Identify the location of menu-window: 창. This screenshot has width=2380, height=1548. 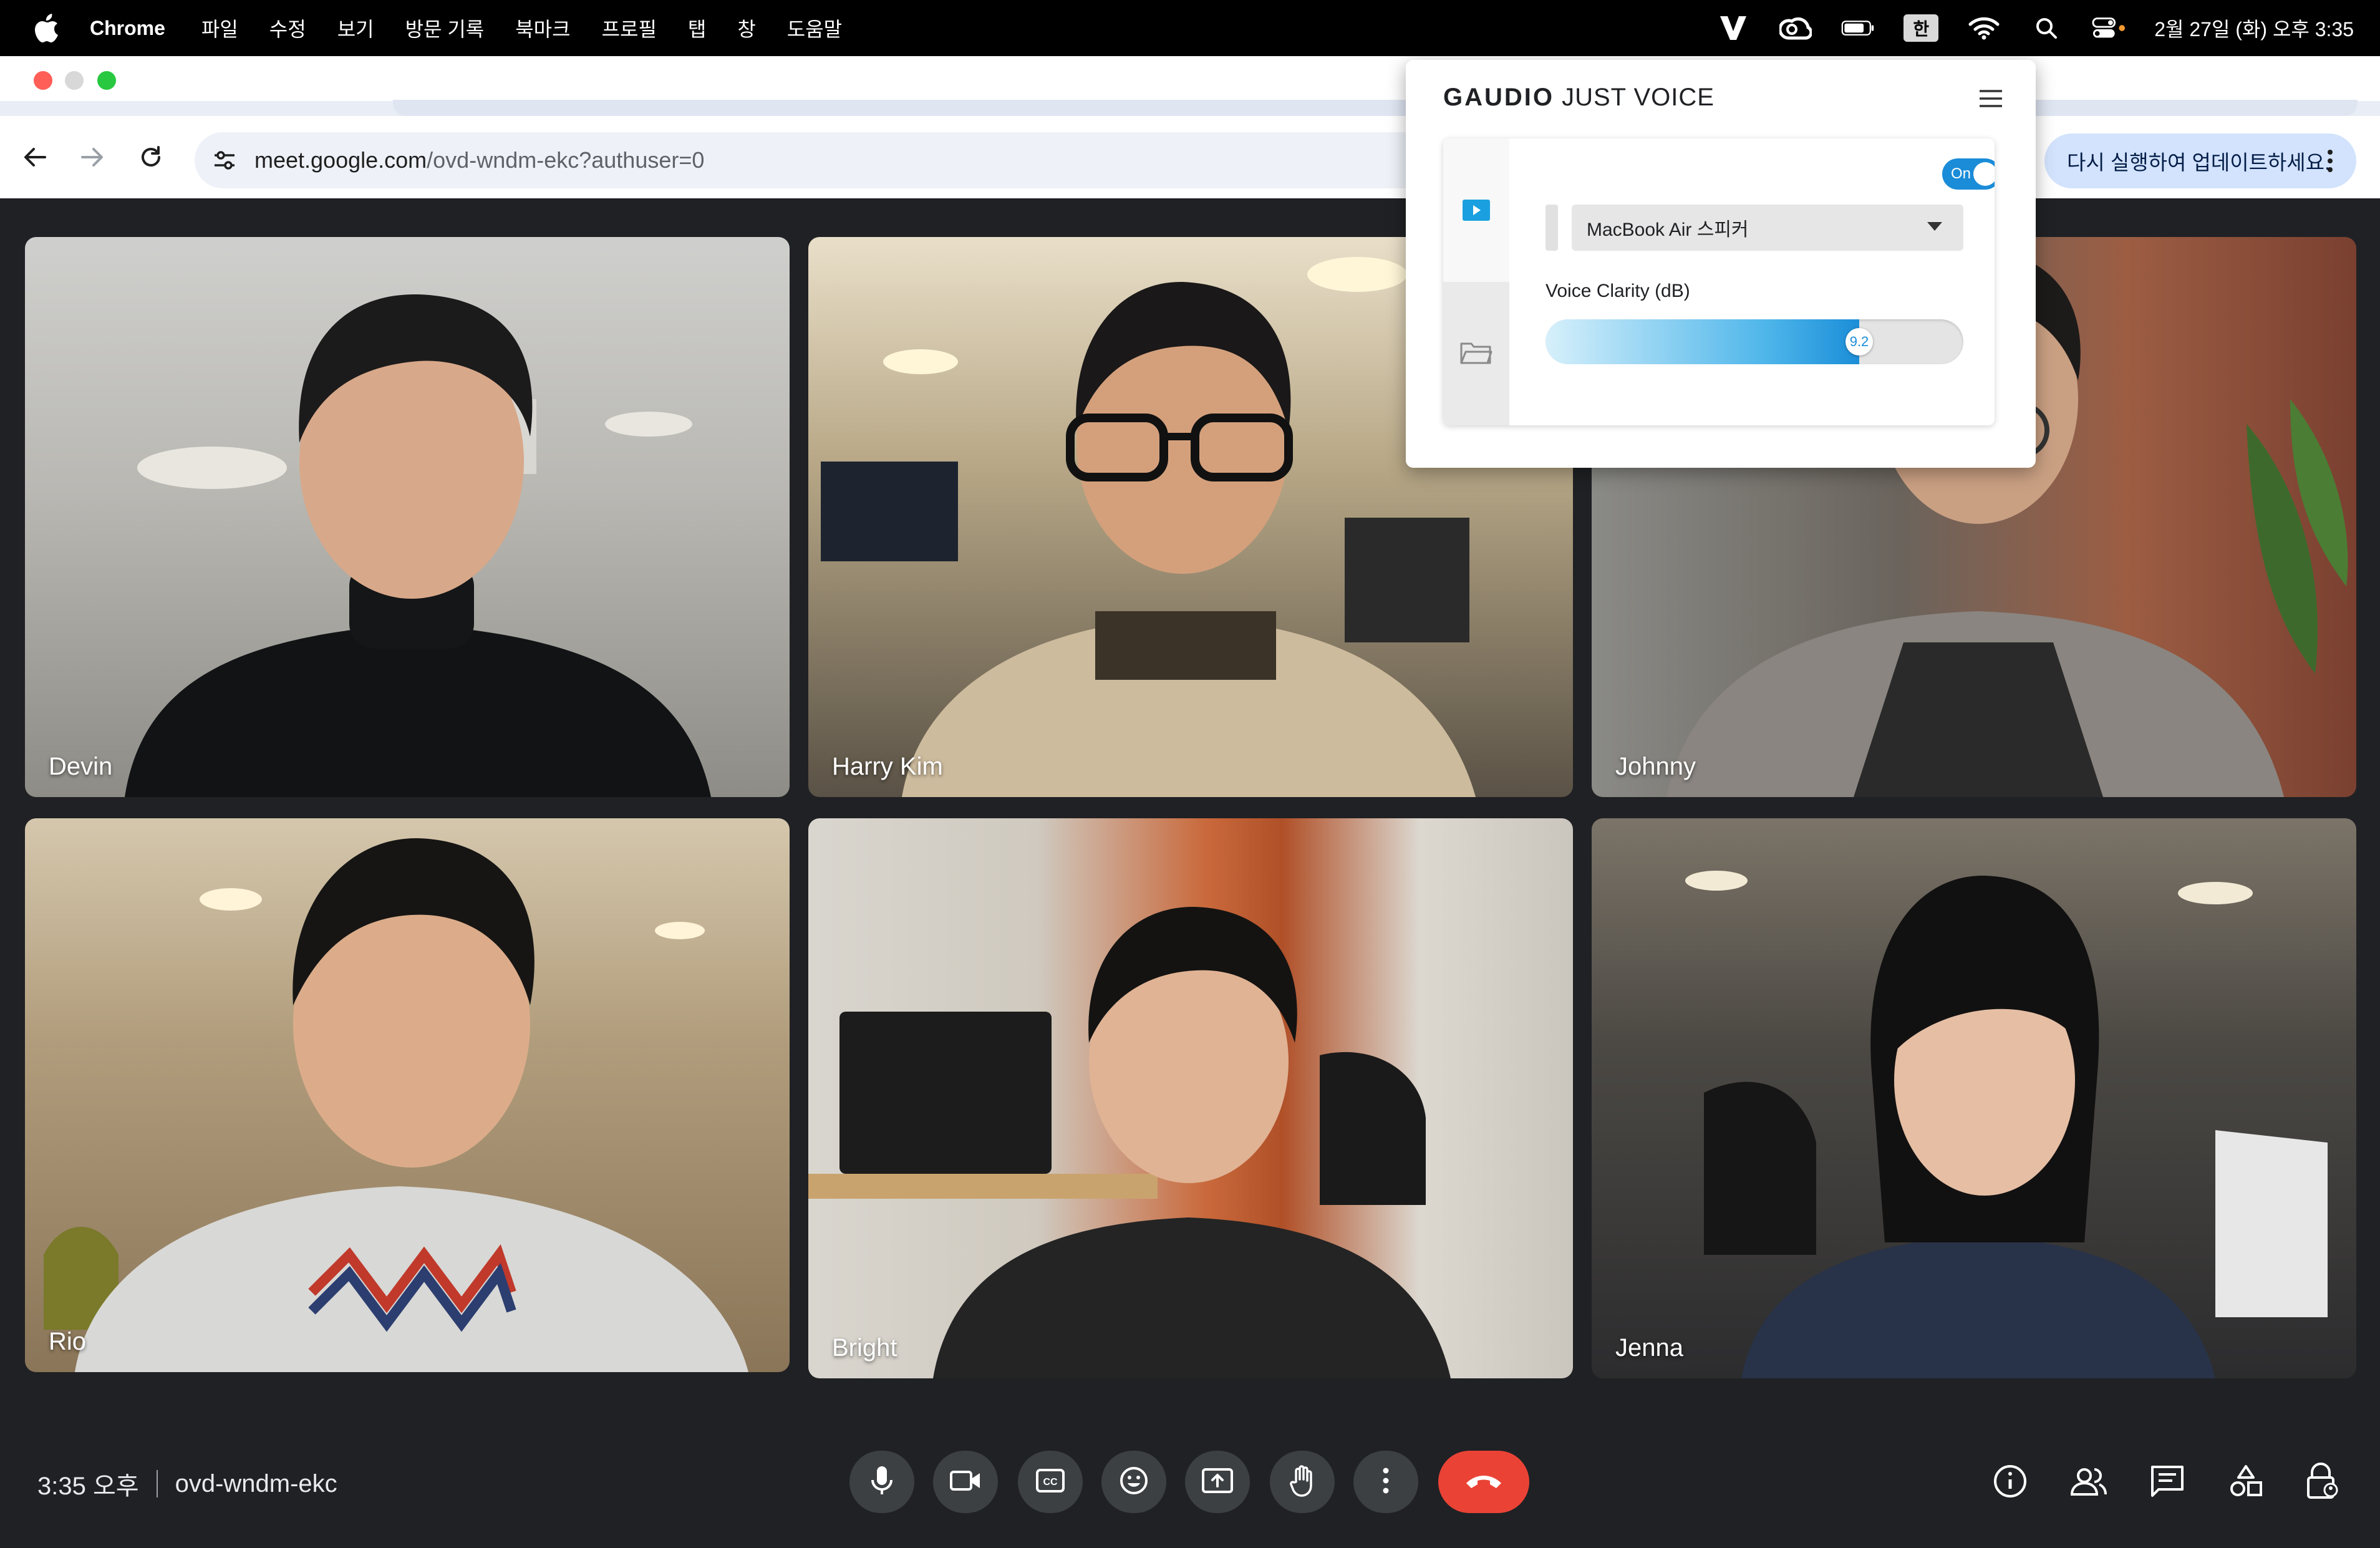
(746, 28).